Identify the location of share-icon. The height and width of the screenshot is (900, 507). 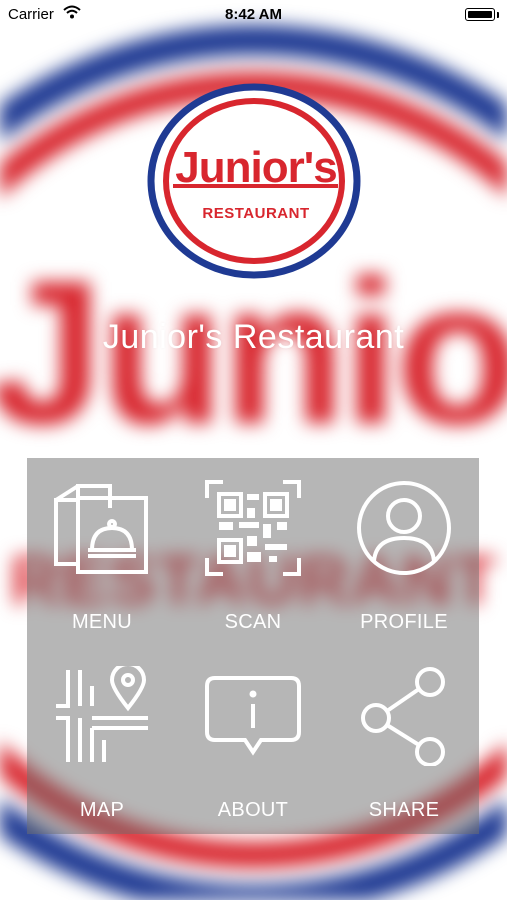
(404, 716).